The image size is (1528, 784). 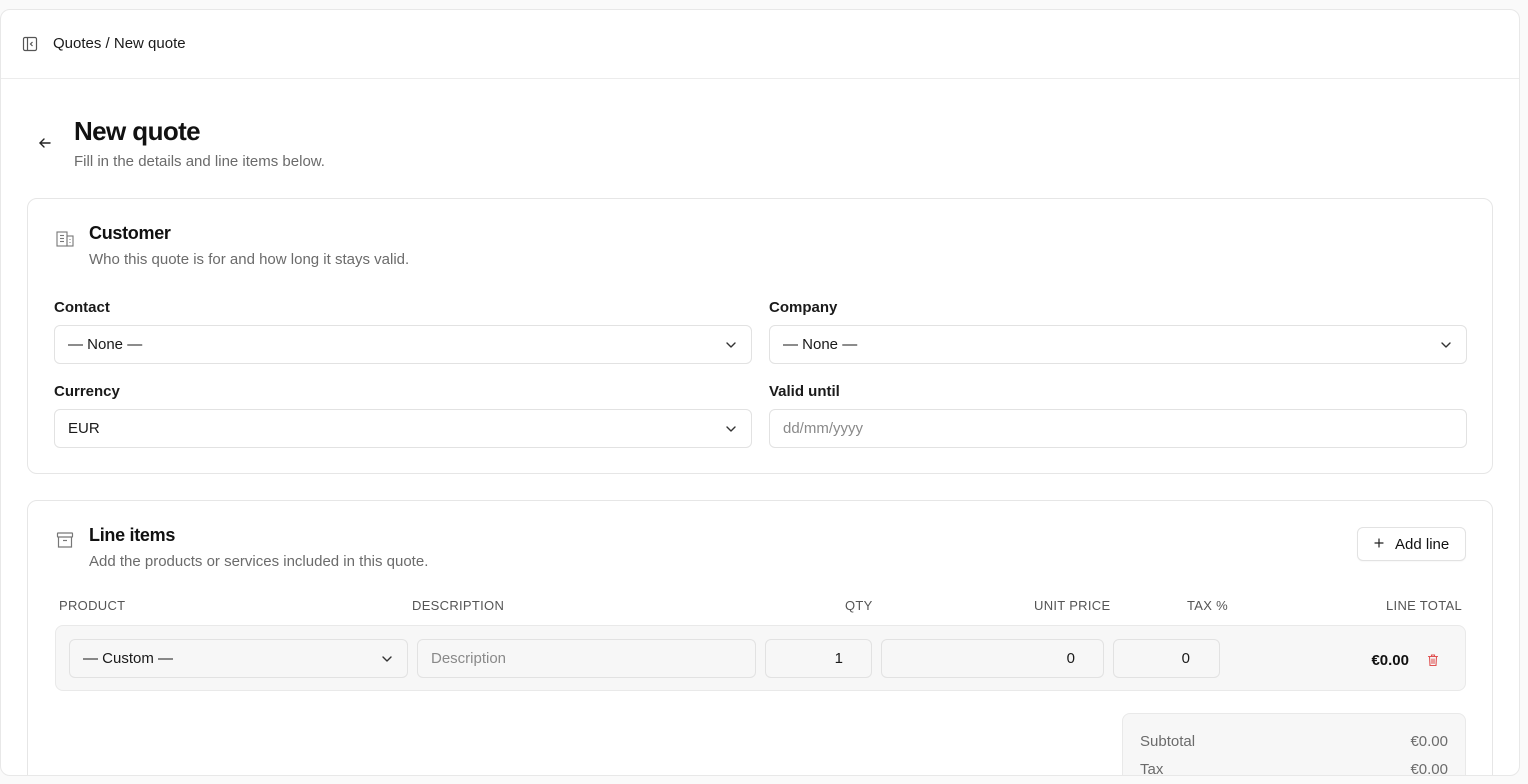 What do you see at coordinates (760, 658) in the screenshot?
I see `line-item-row: — Custom — Description 1 0 0 €0.00` at bounding box center [760, 658].